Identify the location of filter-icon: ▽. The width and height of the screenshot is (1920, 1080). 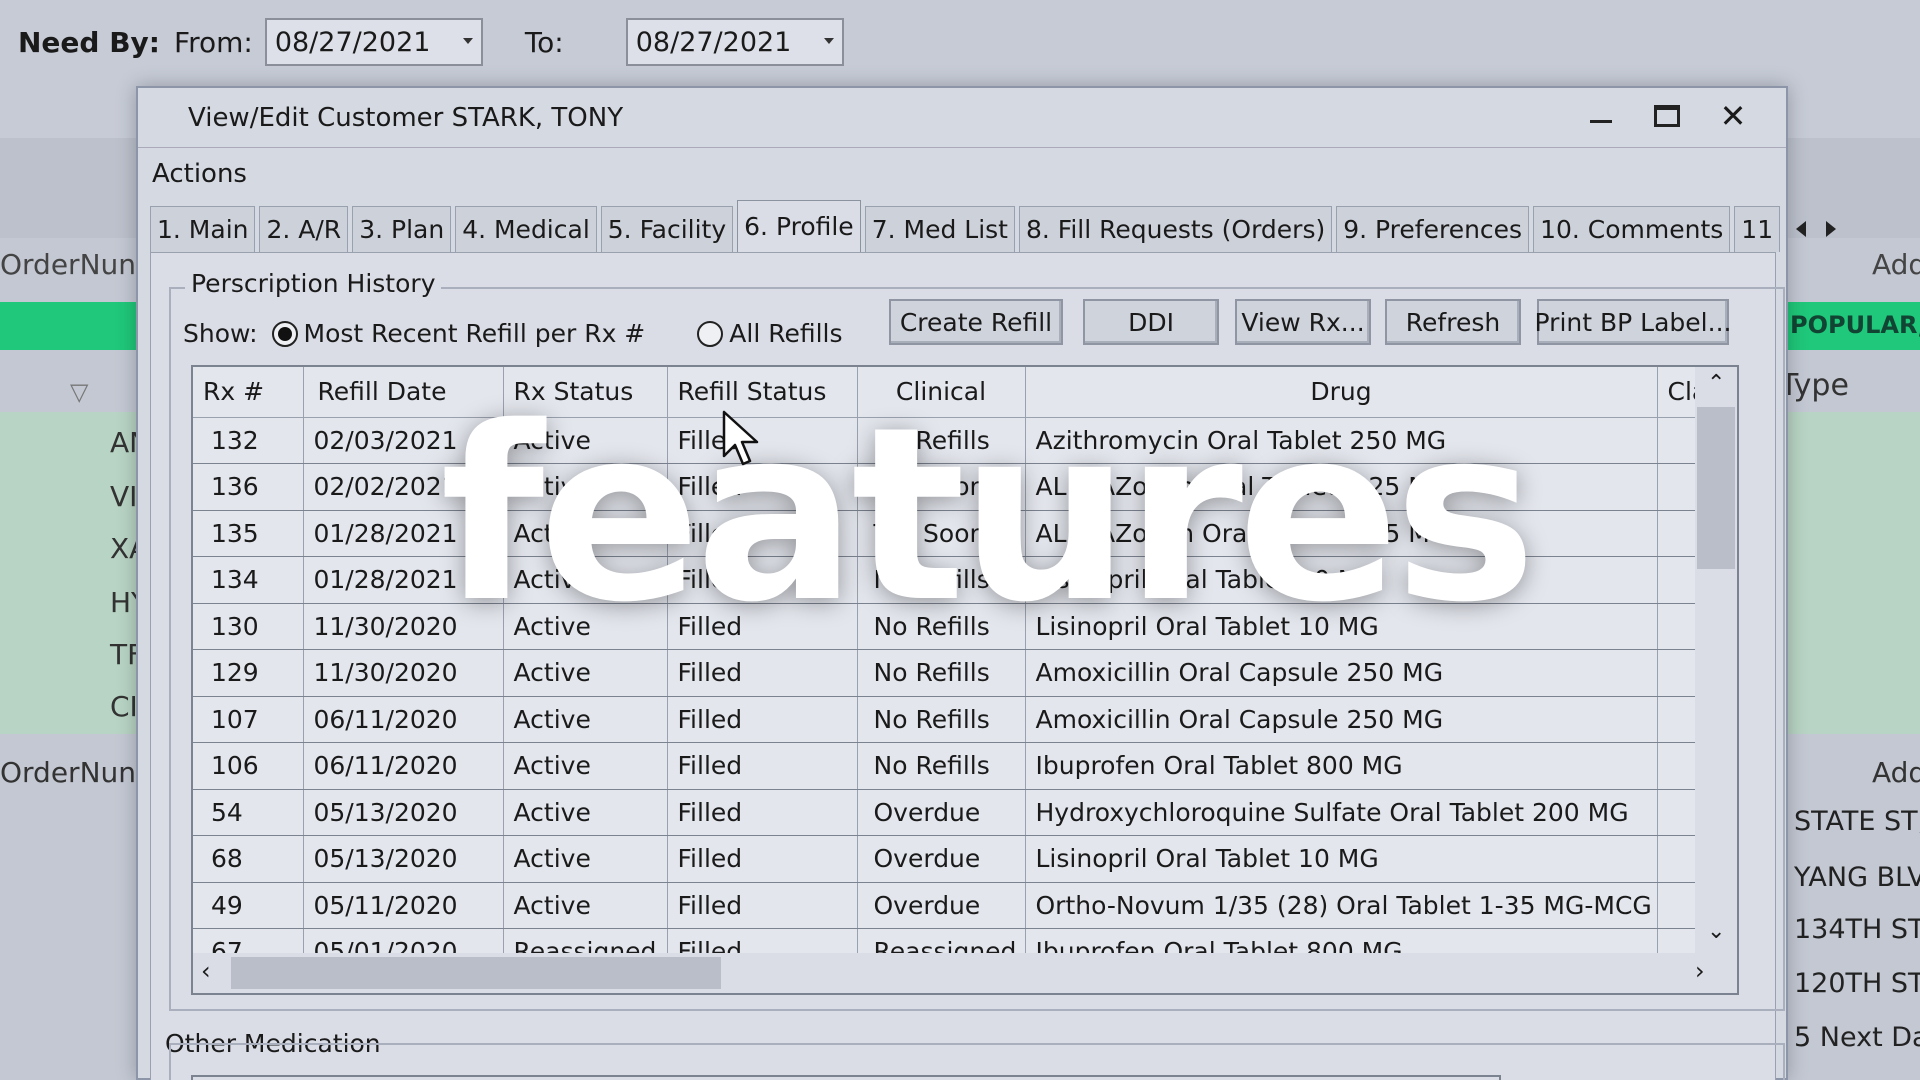
(79, 392).